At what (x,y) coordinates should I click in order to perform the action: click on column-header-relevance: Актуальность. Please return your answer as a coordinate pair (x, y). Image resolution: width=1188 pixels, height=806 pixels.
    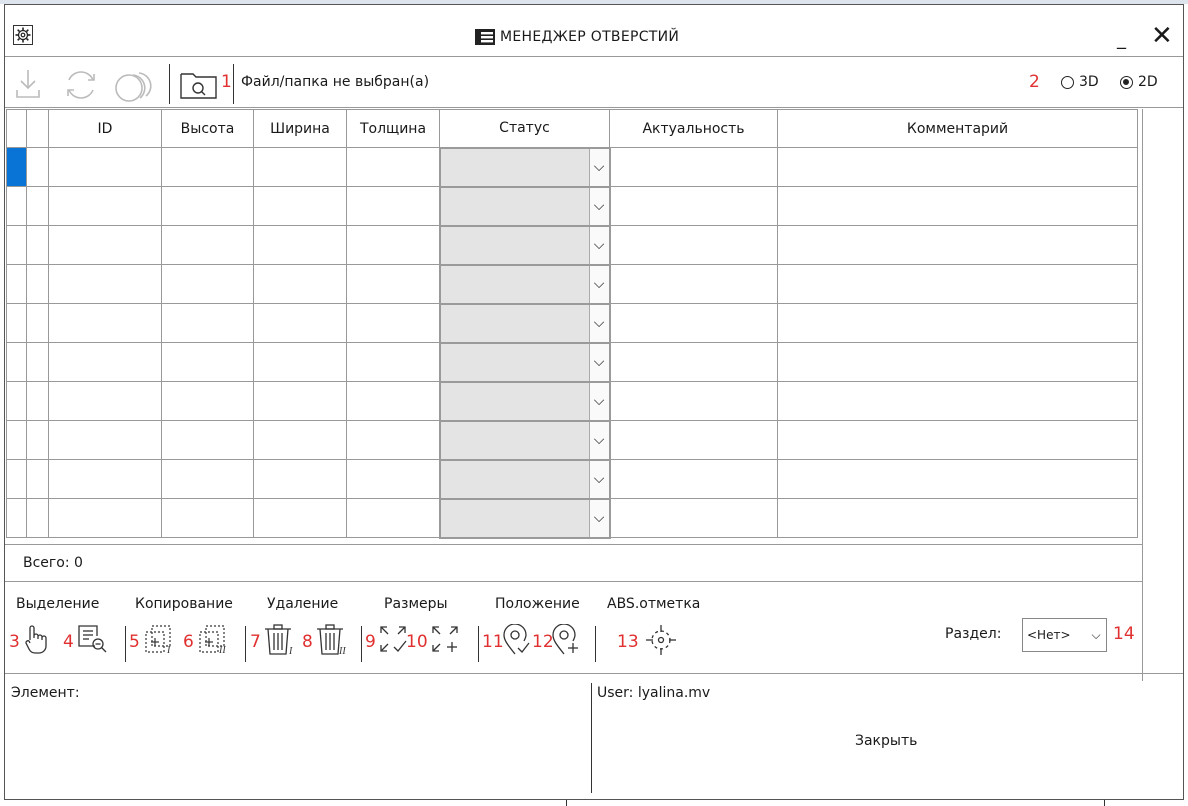
    Looking at the image, I should click on (693, 128).